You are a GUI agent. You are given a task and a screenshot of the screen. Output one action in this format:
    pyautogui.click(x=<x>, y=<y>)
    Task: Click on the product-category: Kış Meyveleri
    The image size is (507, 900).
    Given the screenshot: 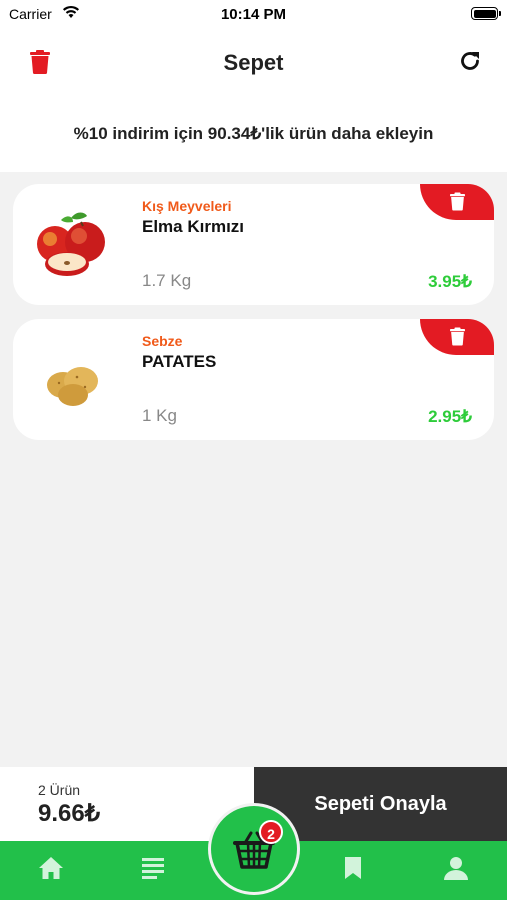 What is the action you would take?
    pyautogui.click(x=187, y=206)
    